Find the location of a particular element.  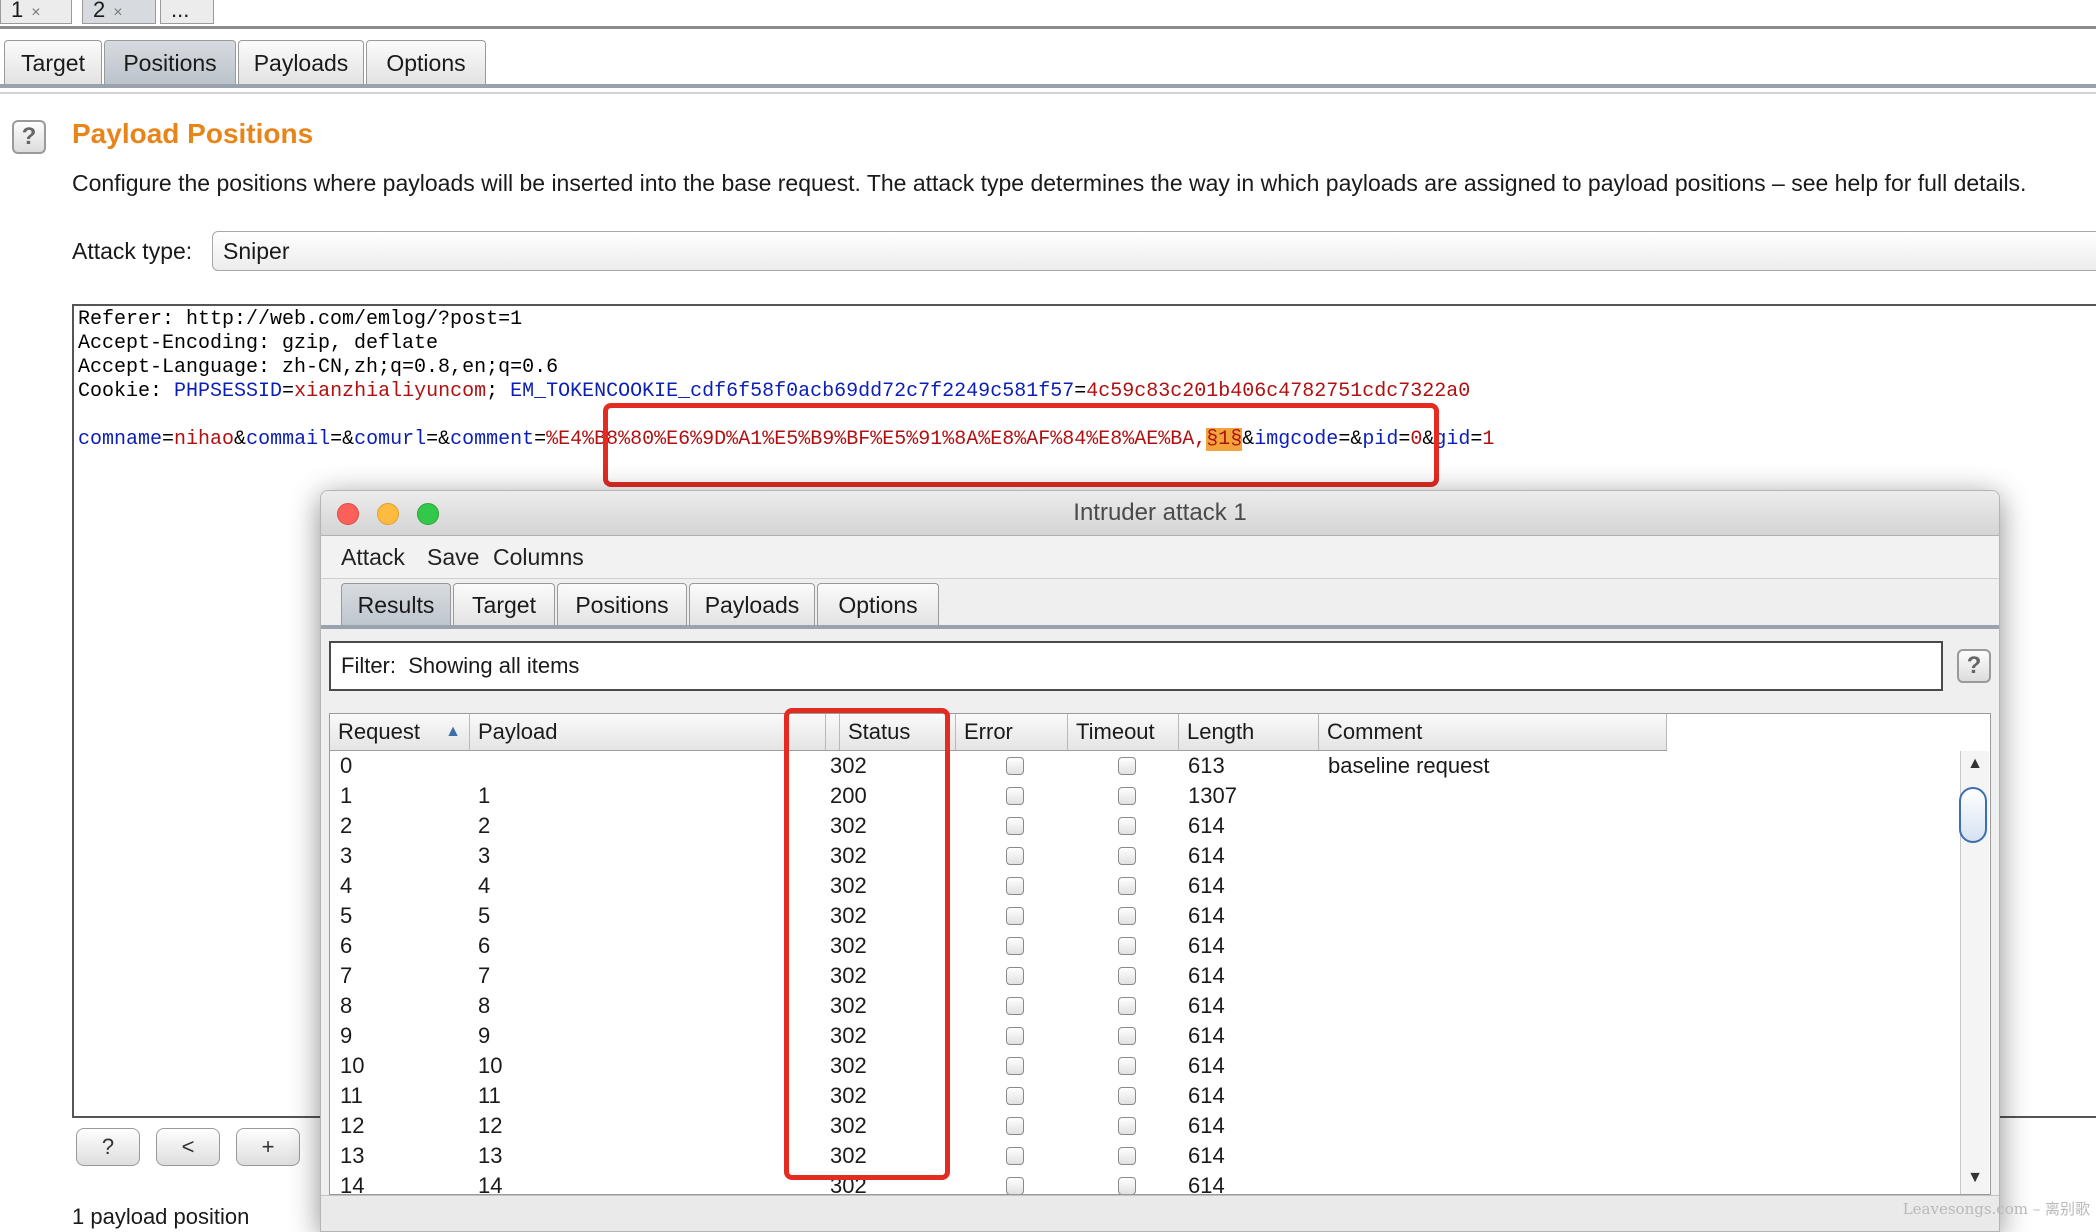

tab-results: Results is located at coordinates (396, 604).